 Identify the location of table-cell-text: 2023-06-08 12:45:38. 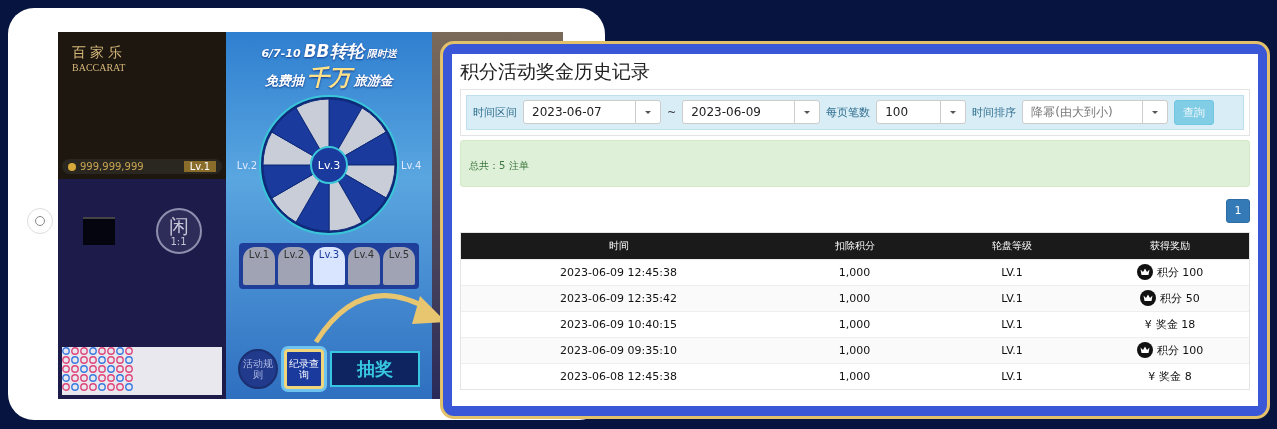
(618, 376).